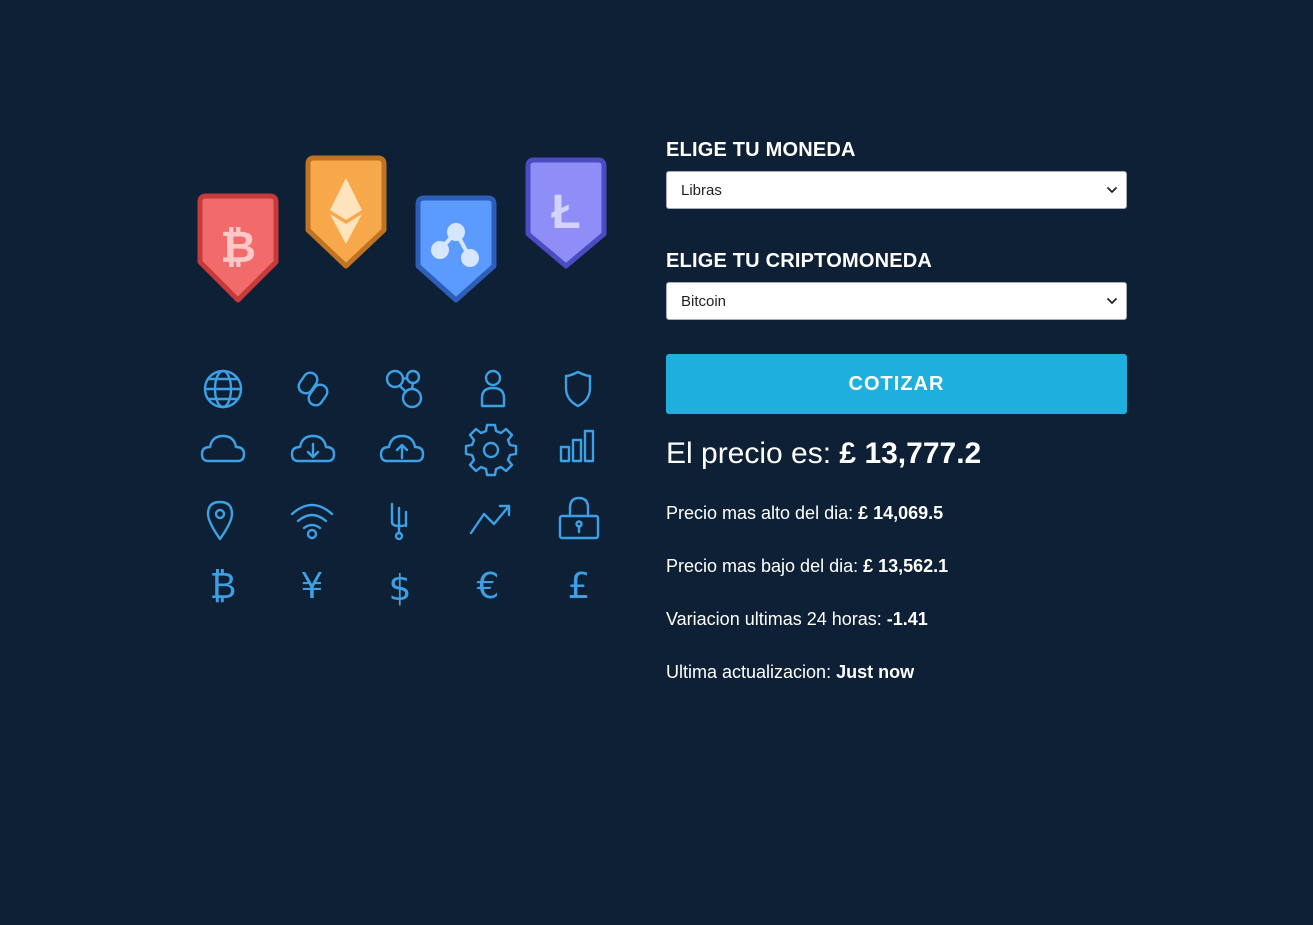  What do you see at coordinates (312, 521) in the screenshot?
I see `wifi-icon` at bounding box center [312, 521].